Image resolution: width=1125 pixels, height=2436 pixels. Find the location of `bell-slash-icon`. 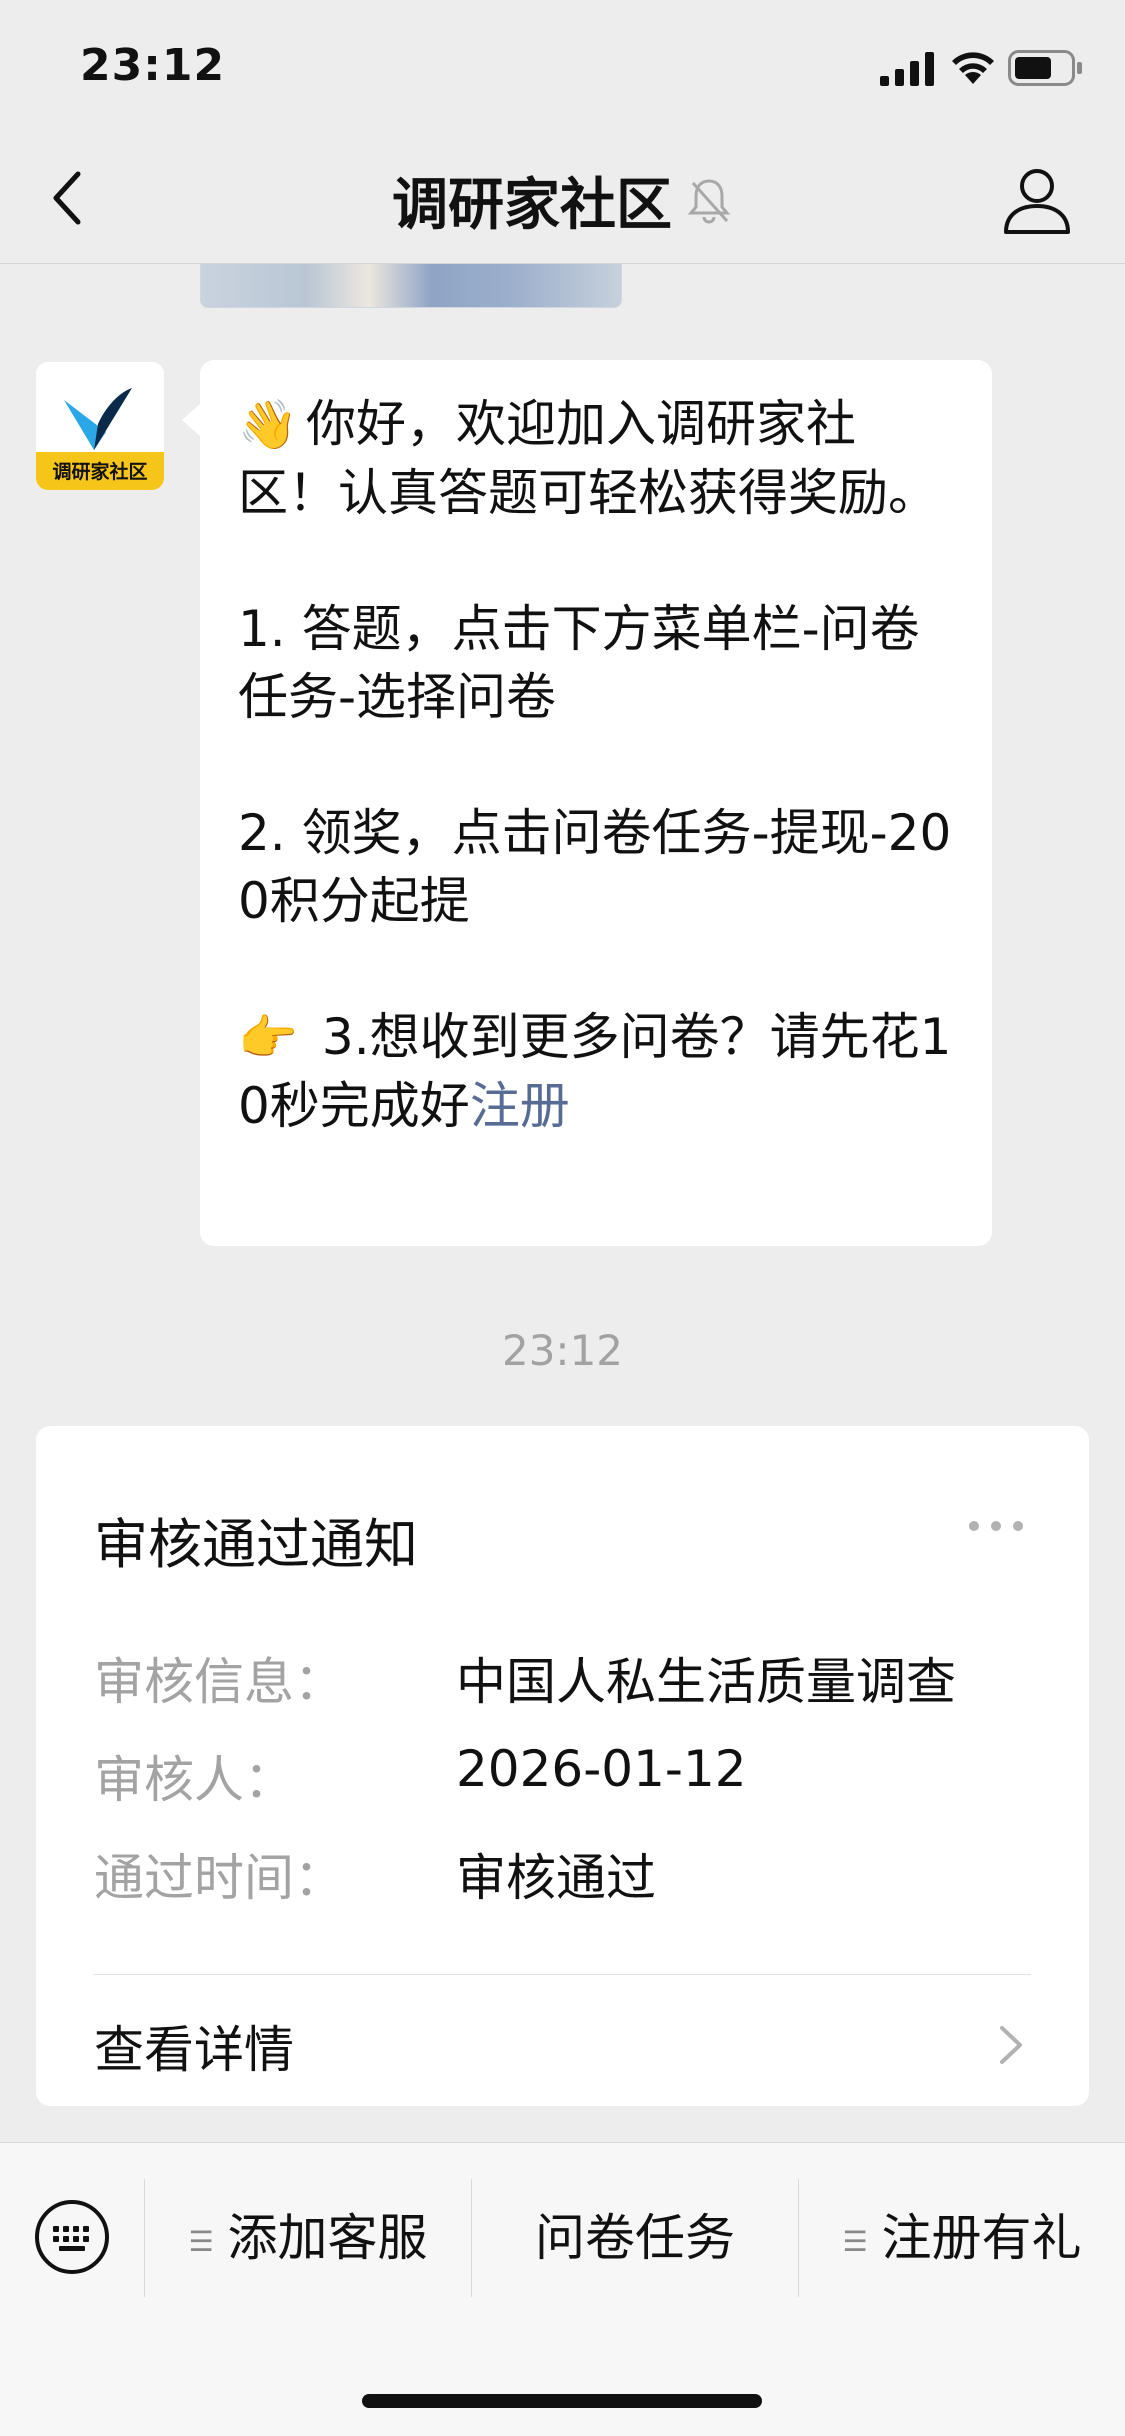

bell-slash-icon is located at coordinates (709, 200).